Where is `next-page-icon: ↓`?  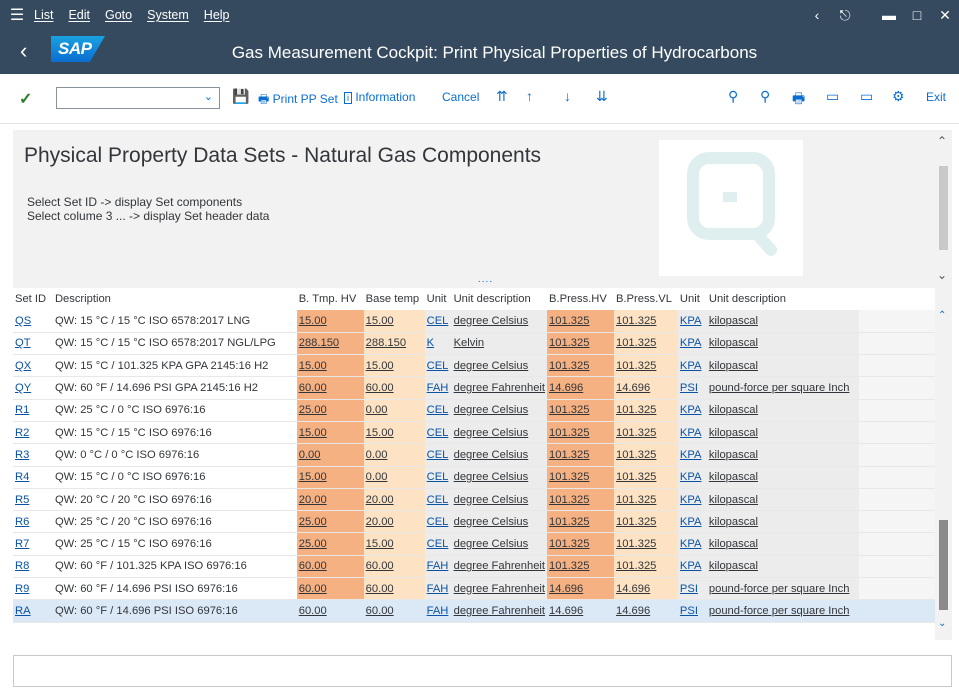 next-page-icon: ↓ is located at coordinates (567, 96).